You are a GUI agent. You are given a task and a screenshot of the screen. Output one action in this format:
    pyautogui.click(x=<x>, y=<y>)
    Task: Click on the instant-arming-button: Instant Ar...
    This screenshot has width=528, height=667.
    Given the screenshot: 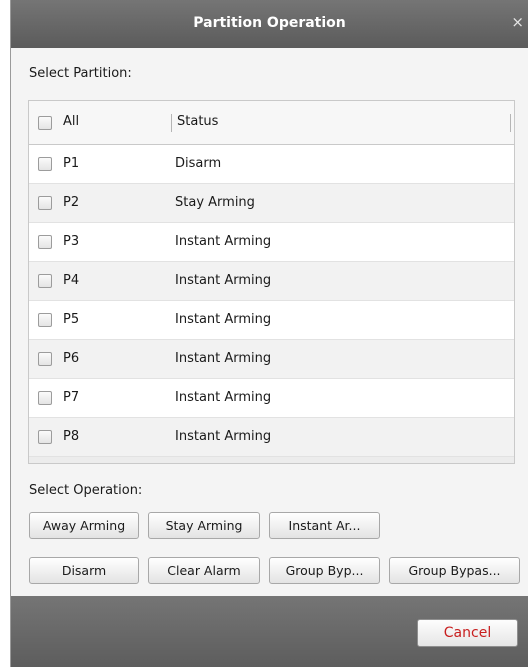 What is the action you would take?
    pyautogui.click(x=324, y=525)
    